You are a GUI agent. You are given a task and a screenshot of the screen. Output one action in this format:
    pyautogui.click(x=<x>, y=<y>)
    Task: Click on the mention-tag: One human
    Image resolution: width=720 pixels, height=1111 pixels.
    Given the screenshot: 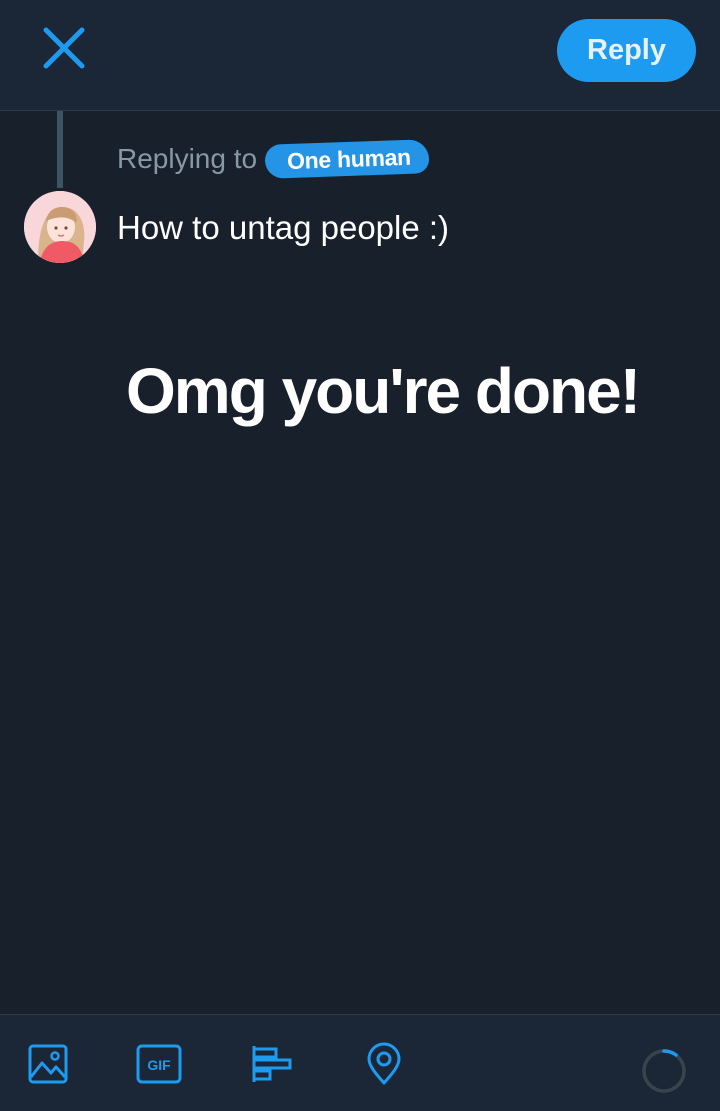 What is the action you would take?
    pyautogui.click(x=347, y=159)
    